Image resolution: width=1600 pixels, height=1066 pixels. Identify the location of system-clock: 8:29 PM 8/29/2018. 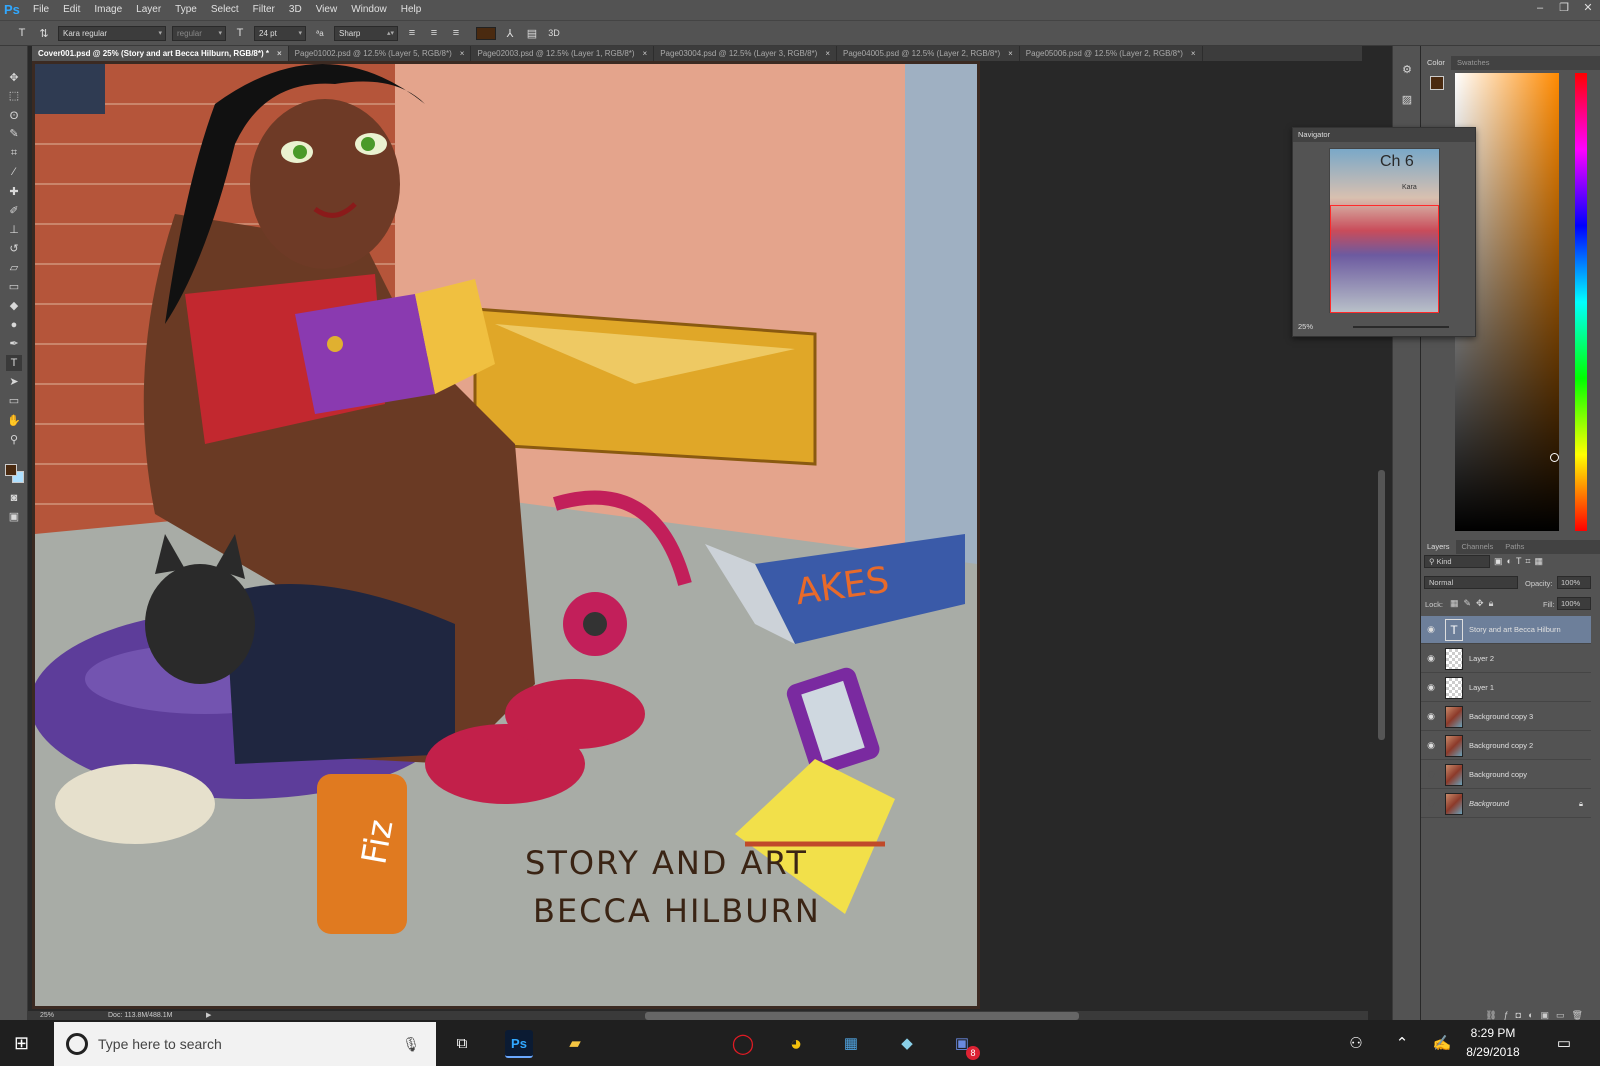
(1493, 1043).